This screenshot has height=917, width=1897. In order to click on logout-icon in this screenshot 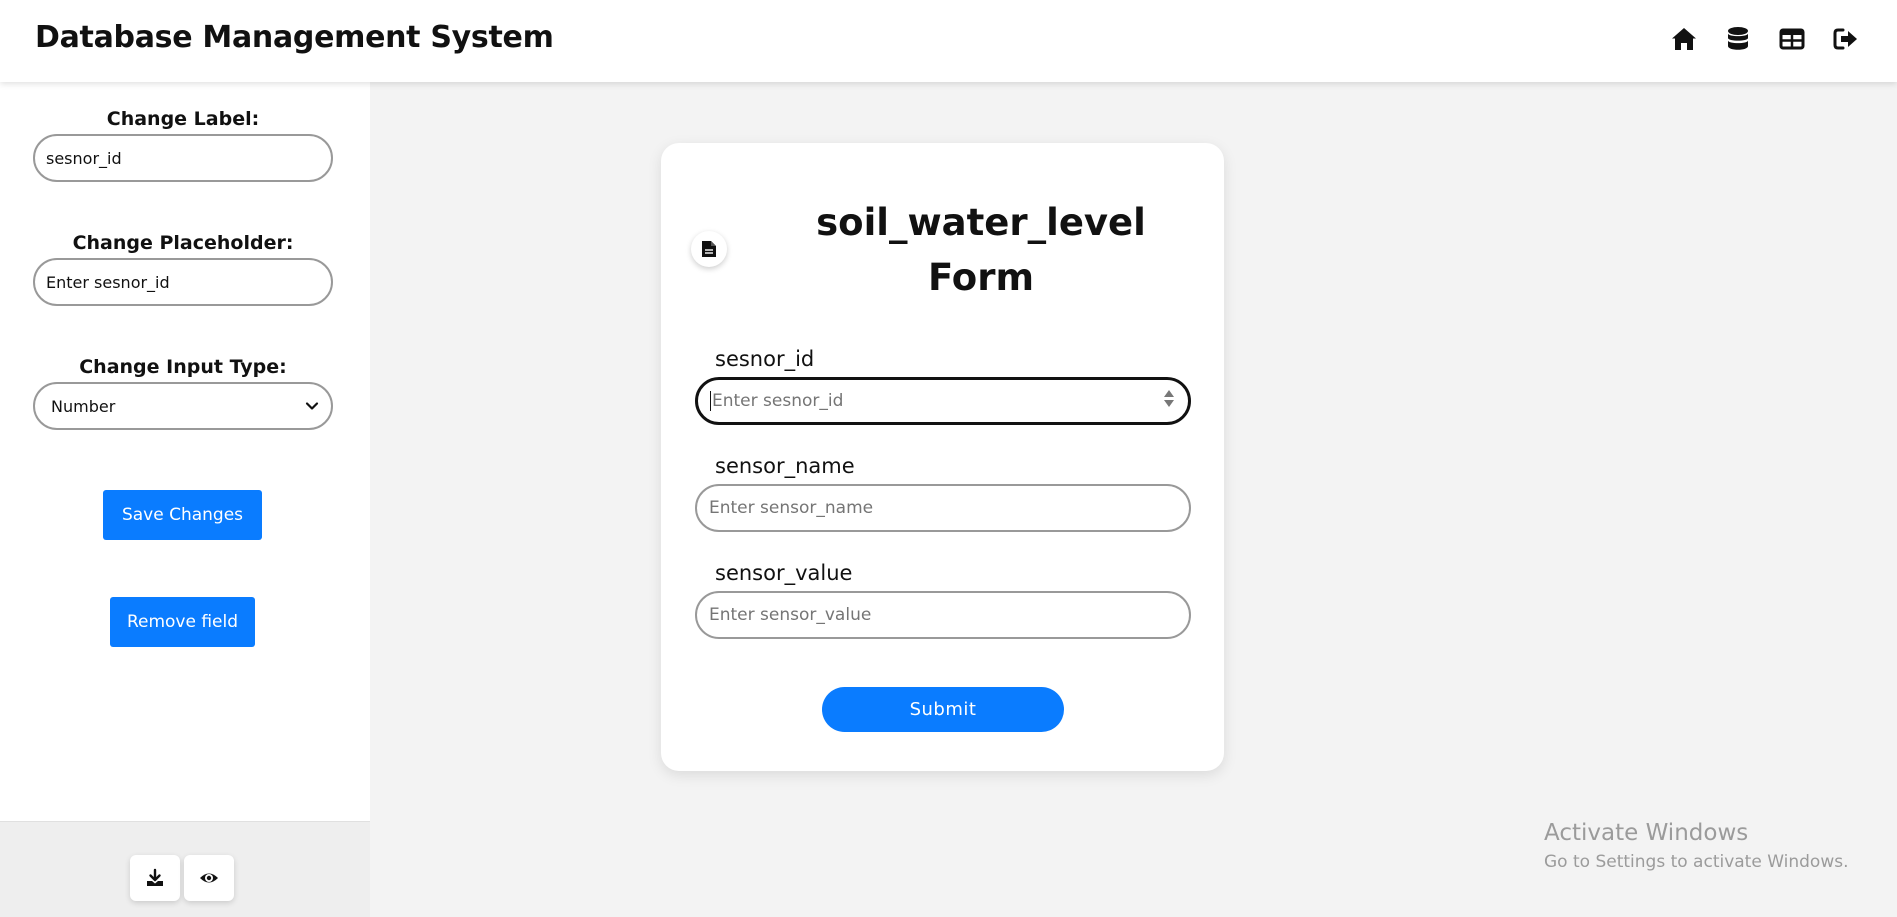, I will do `click(1846, 39)`.